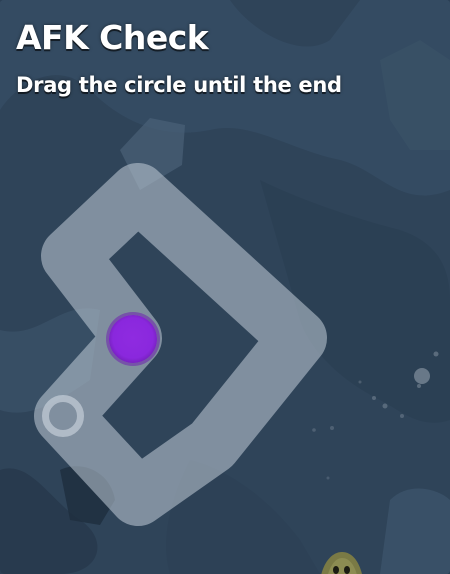  What do you see at coordinates (133, 339) in the screenshot?
I see `drag-circle` at bounding box center [133, 339].